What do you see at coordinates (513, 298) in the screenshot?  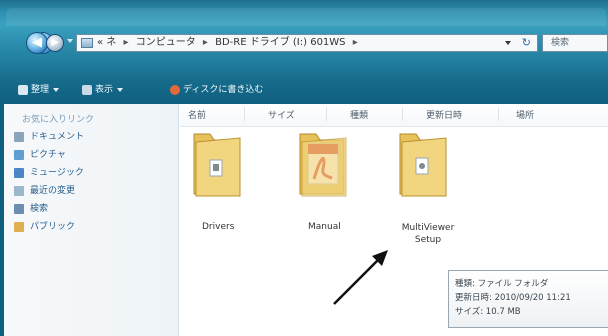 I see `tooltip-modified: 更新日時: 2010/09/20 11:21` at bounding box center [513, 298].